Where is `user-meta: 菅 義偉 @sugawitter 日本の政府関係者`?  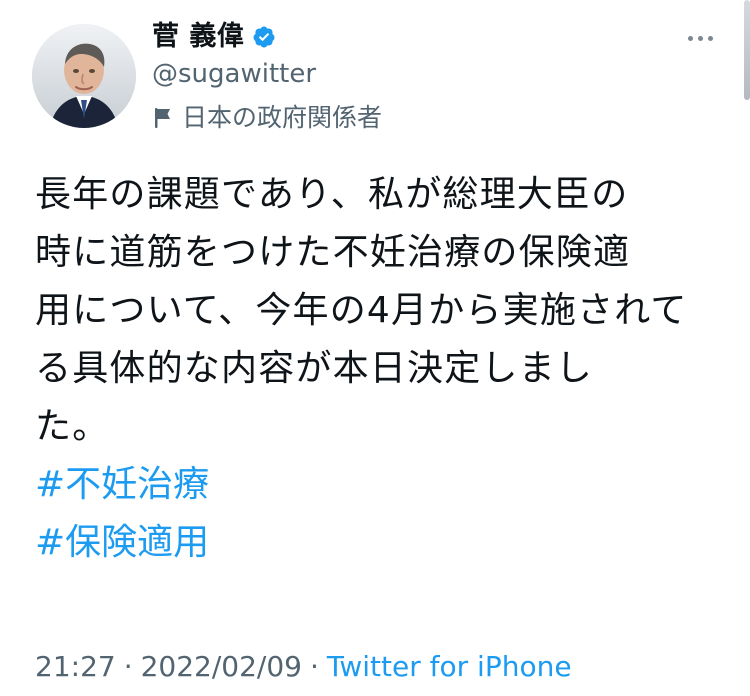 user-meta: 菅 義偉 @sugawitter 日本の政府関係者 is located at coordinates (412, 78).